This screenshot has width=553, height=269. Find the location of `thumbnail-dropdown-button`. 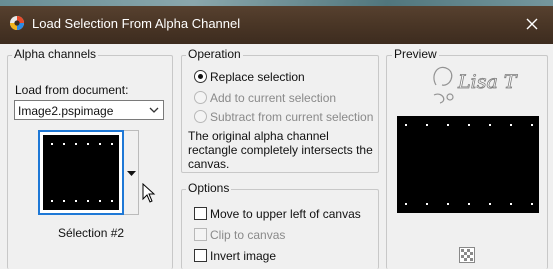

thumbnail-dropdown-button is located at coordinates (131, 172).